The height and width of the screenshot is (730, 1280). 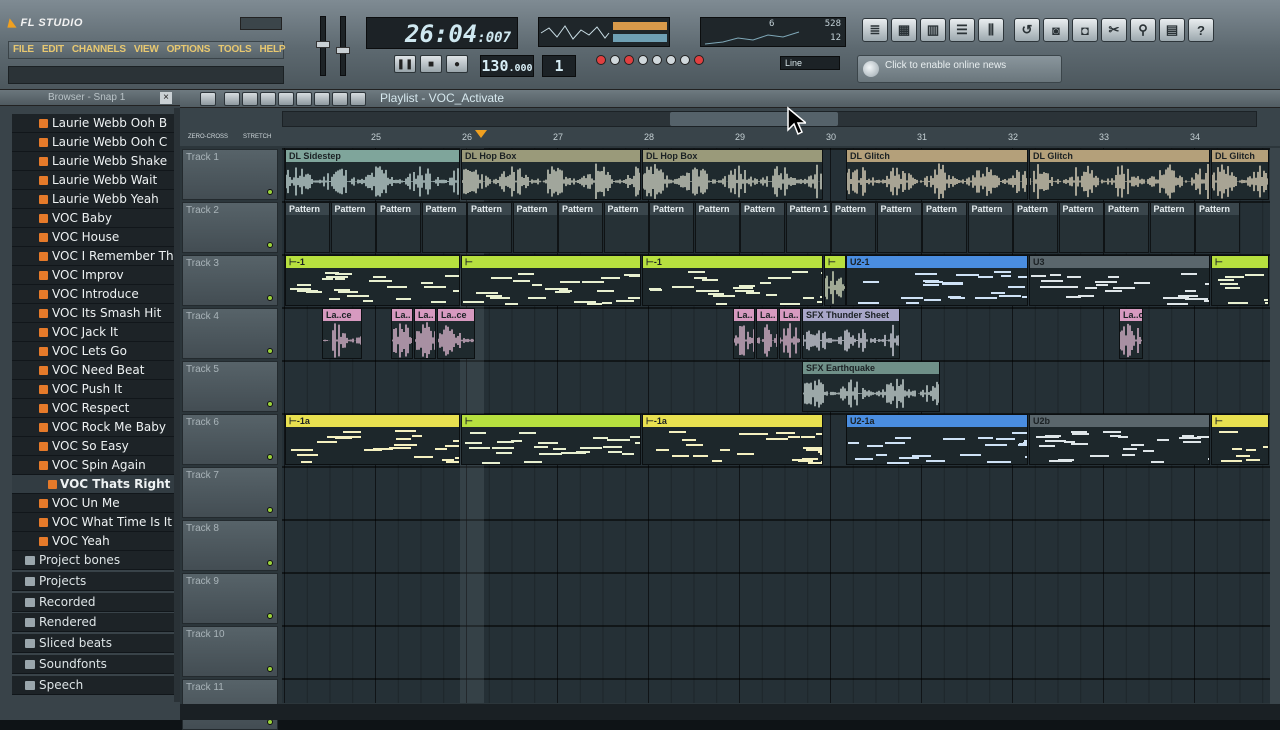 I want to click on browser-file-item: VOC House, so click(x=93, y=237).